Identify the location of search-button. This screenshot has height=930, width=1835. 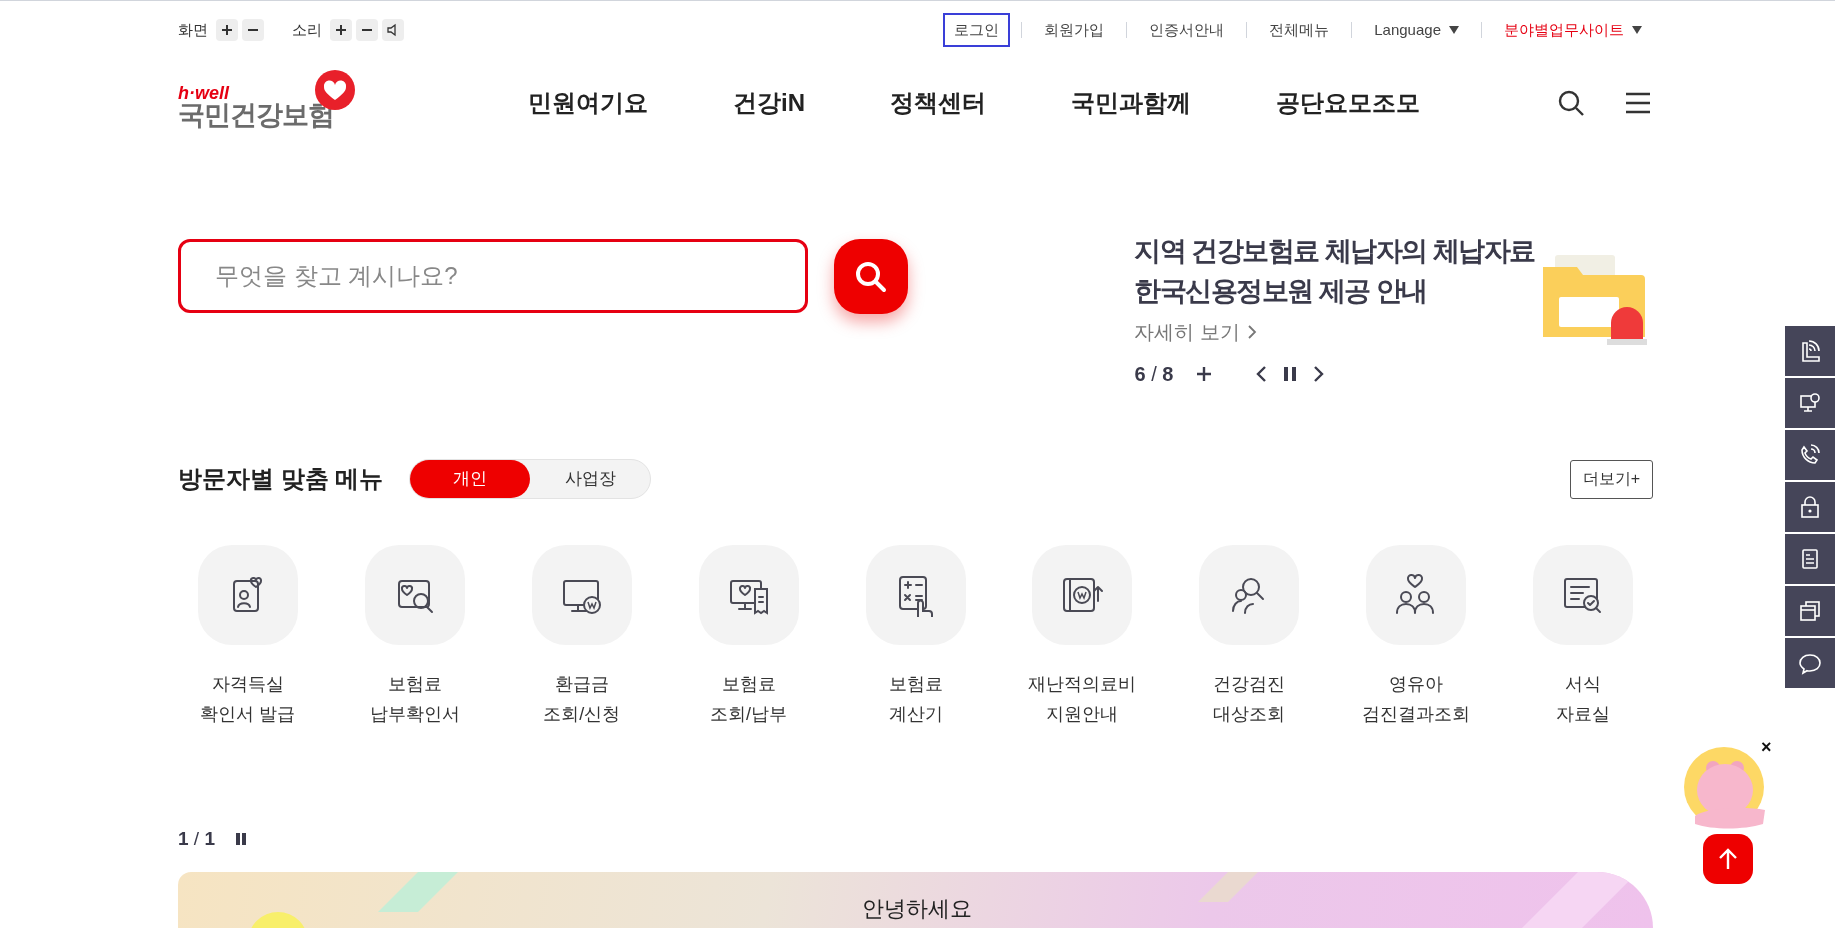
(871, 276).